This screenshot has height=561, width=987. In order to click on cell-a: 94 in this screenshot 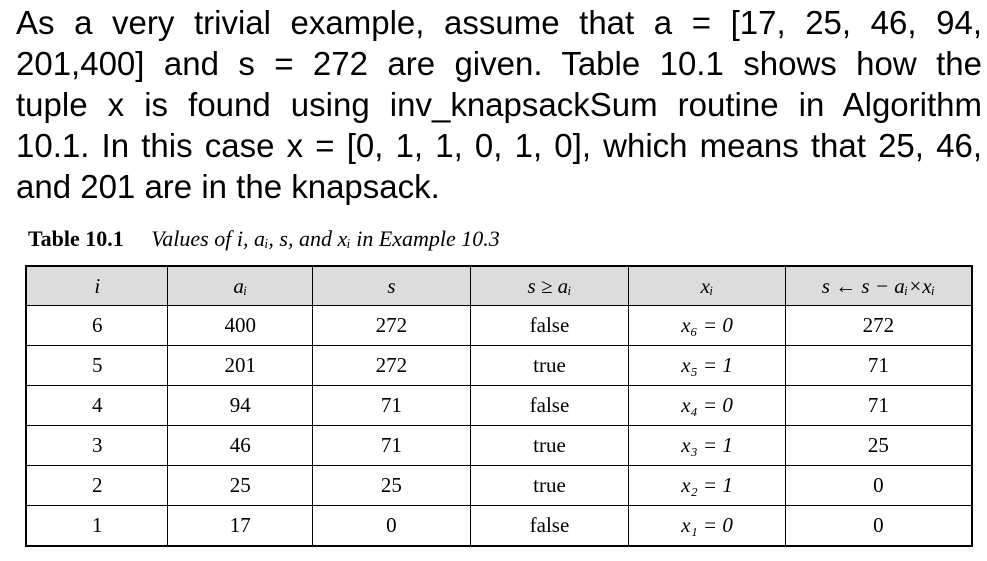, I will do `click(240, 405)`.